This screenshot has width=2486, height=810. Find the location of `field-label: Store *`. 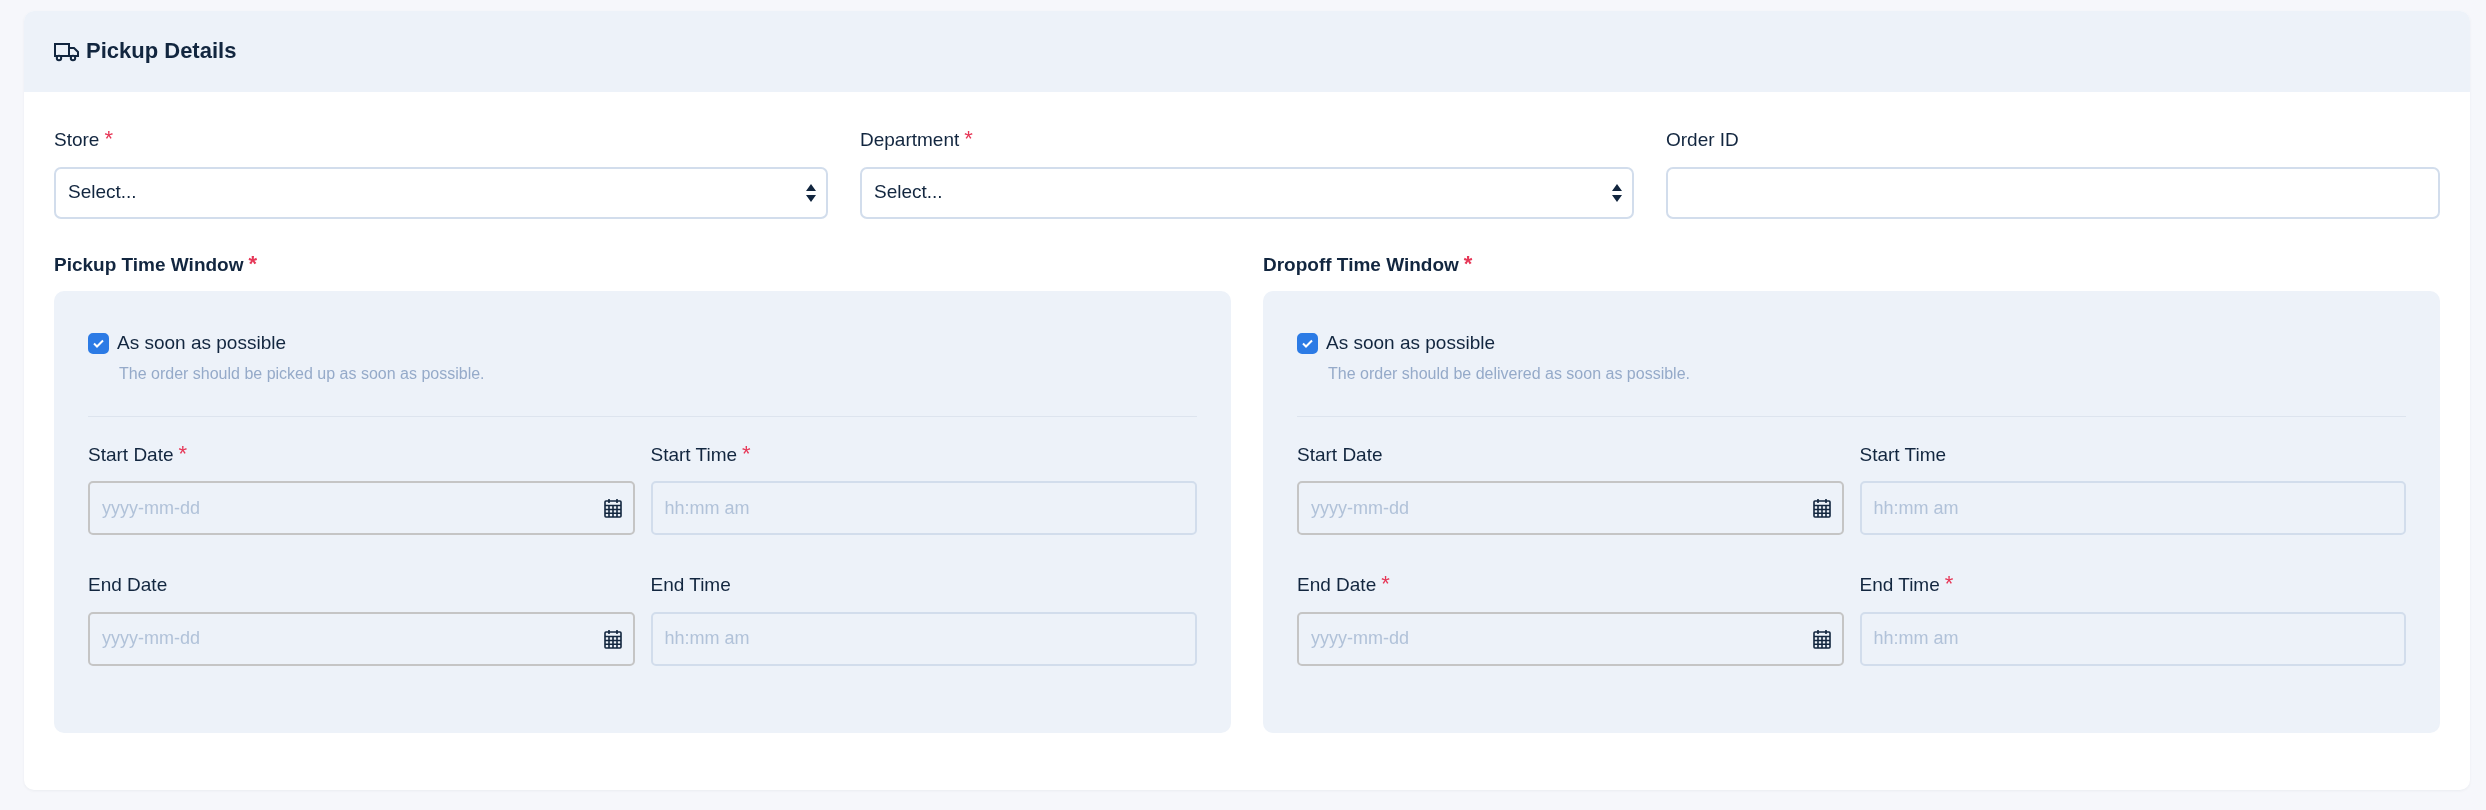

field-label: Store * is located at coordinates (83, 139).